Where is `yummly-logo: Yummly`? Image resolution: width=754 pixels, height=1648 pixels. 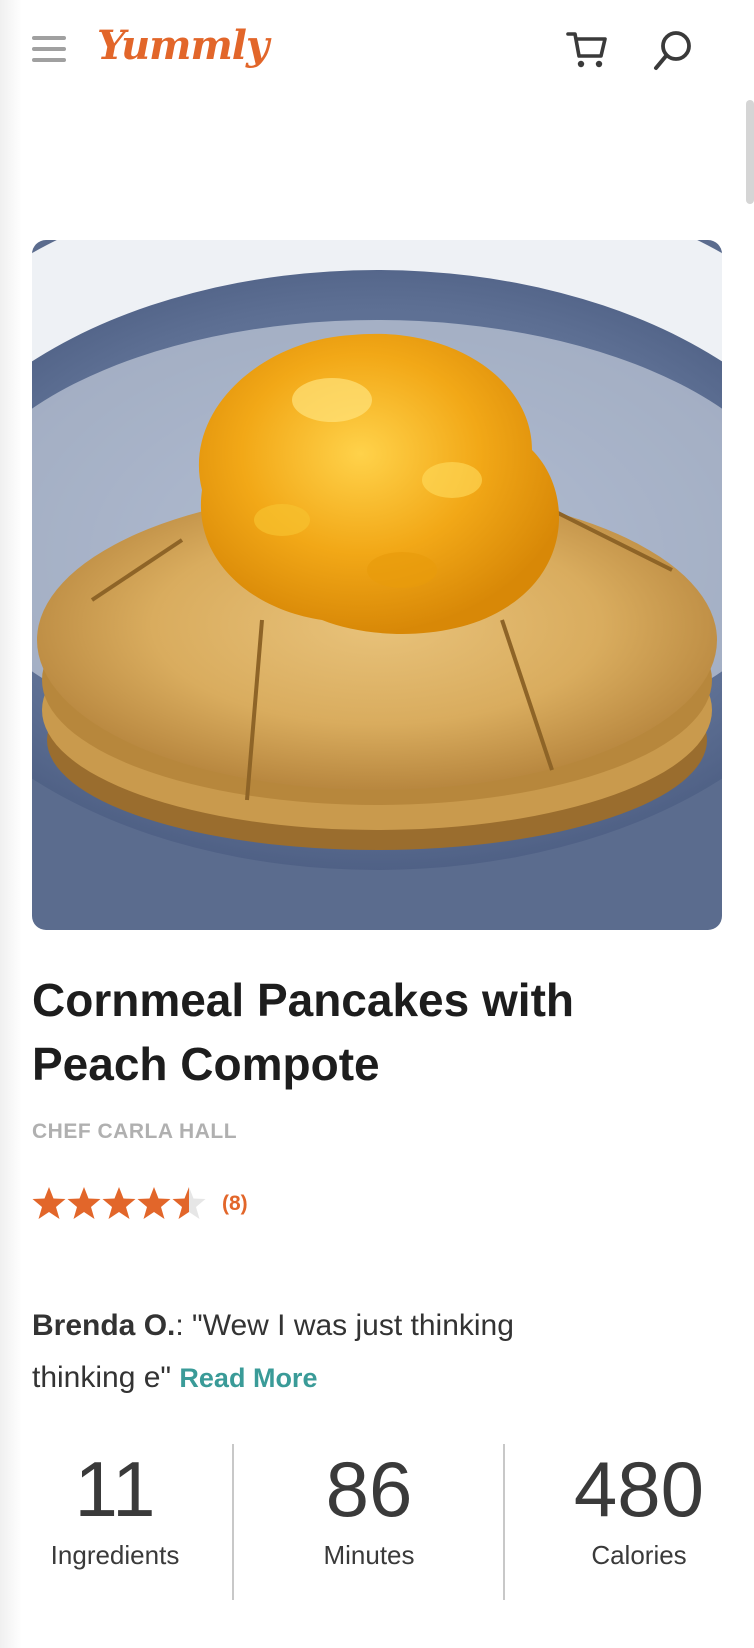
yummly-logo: Yummly is located at coordinates (183, 45).